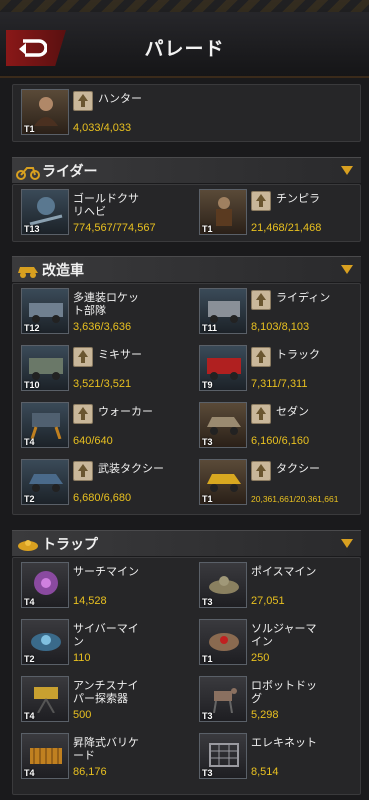  Describe the element at coordinates (28, 173) in the screenshot. I see `motorcycle-icon` at that location.